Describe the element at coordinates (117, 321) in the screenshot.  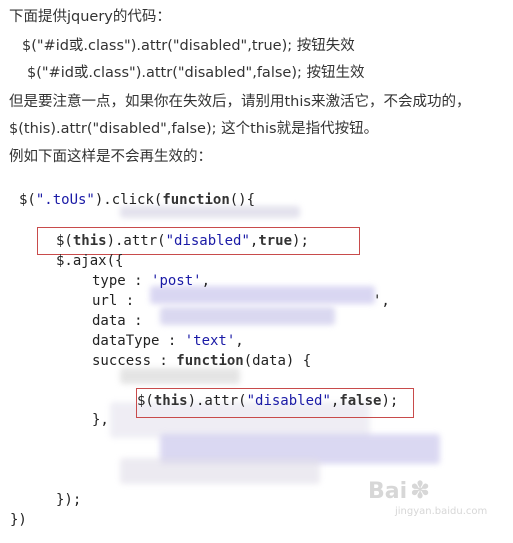
I see `code-line: data :` at that location.